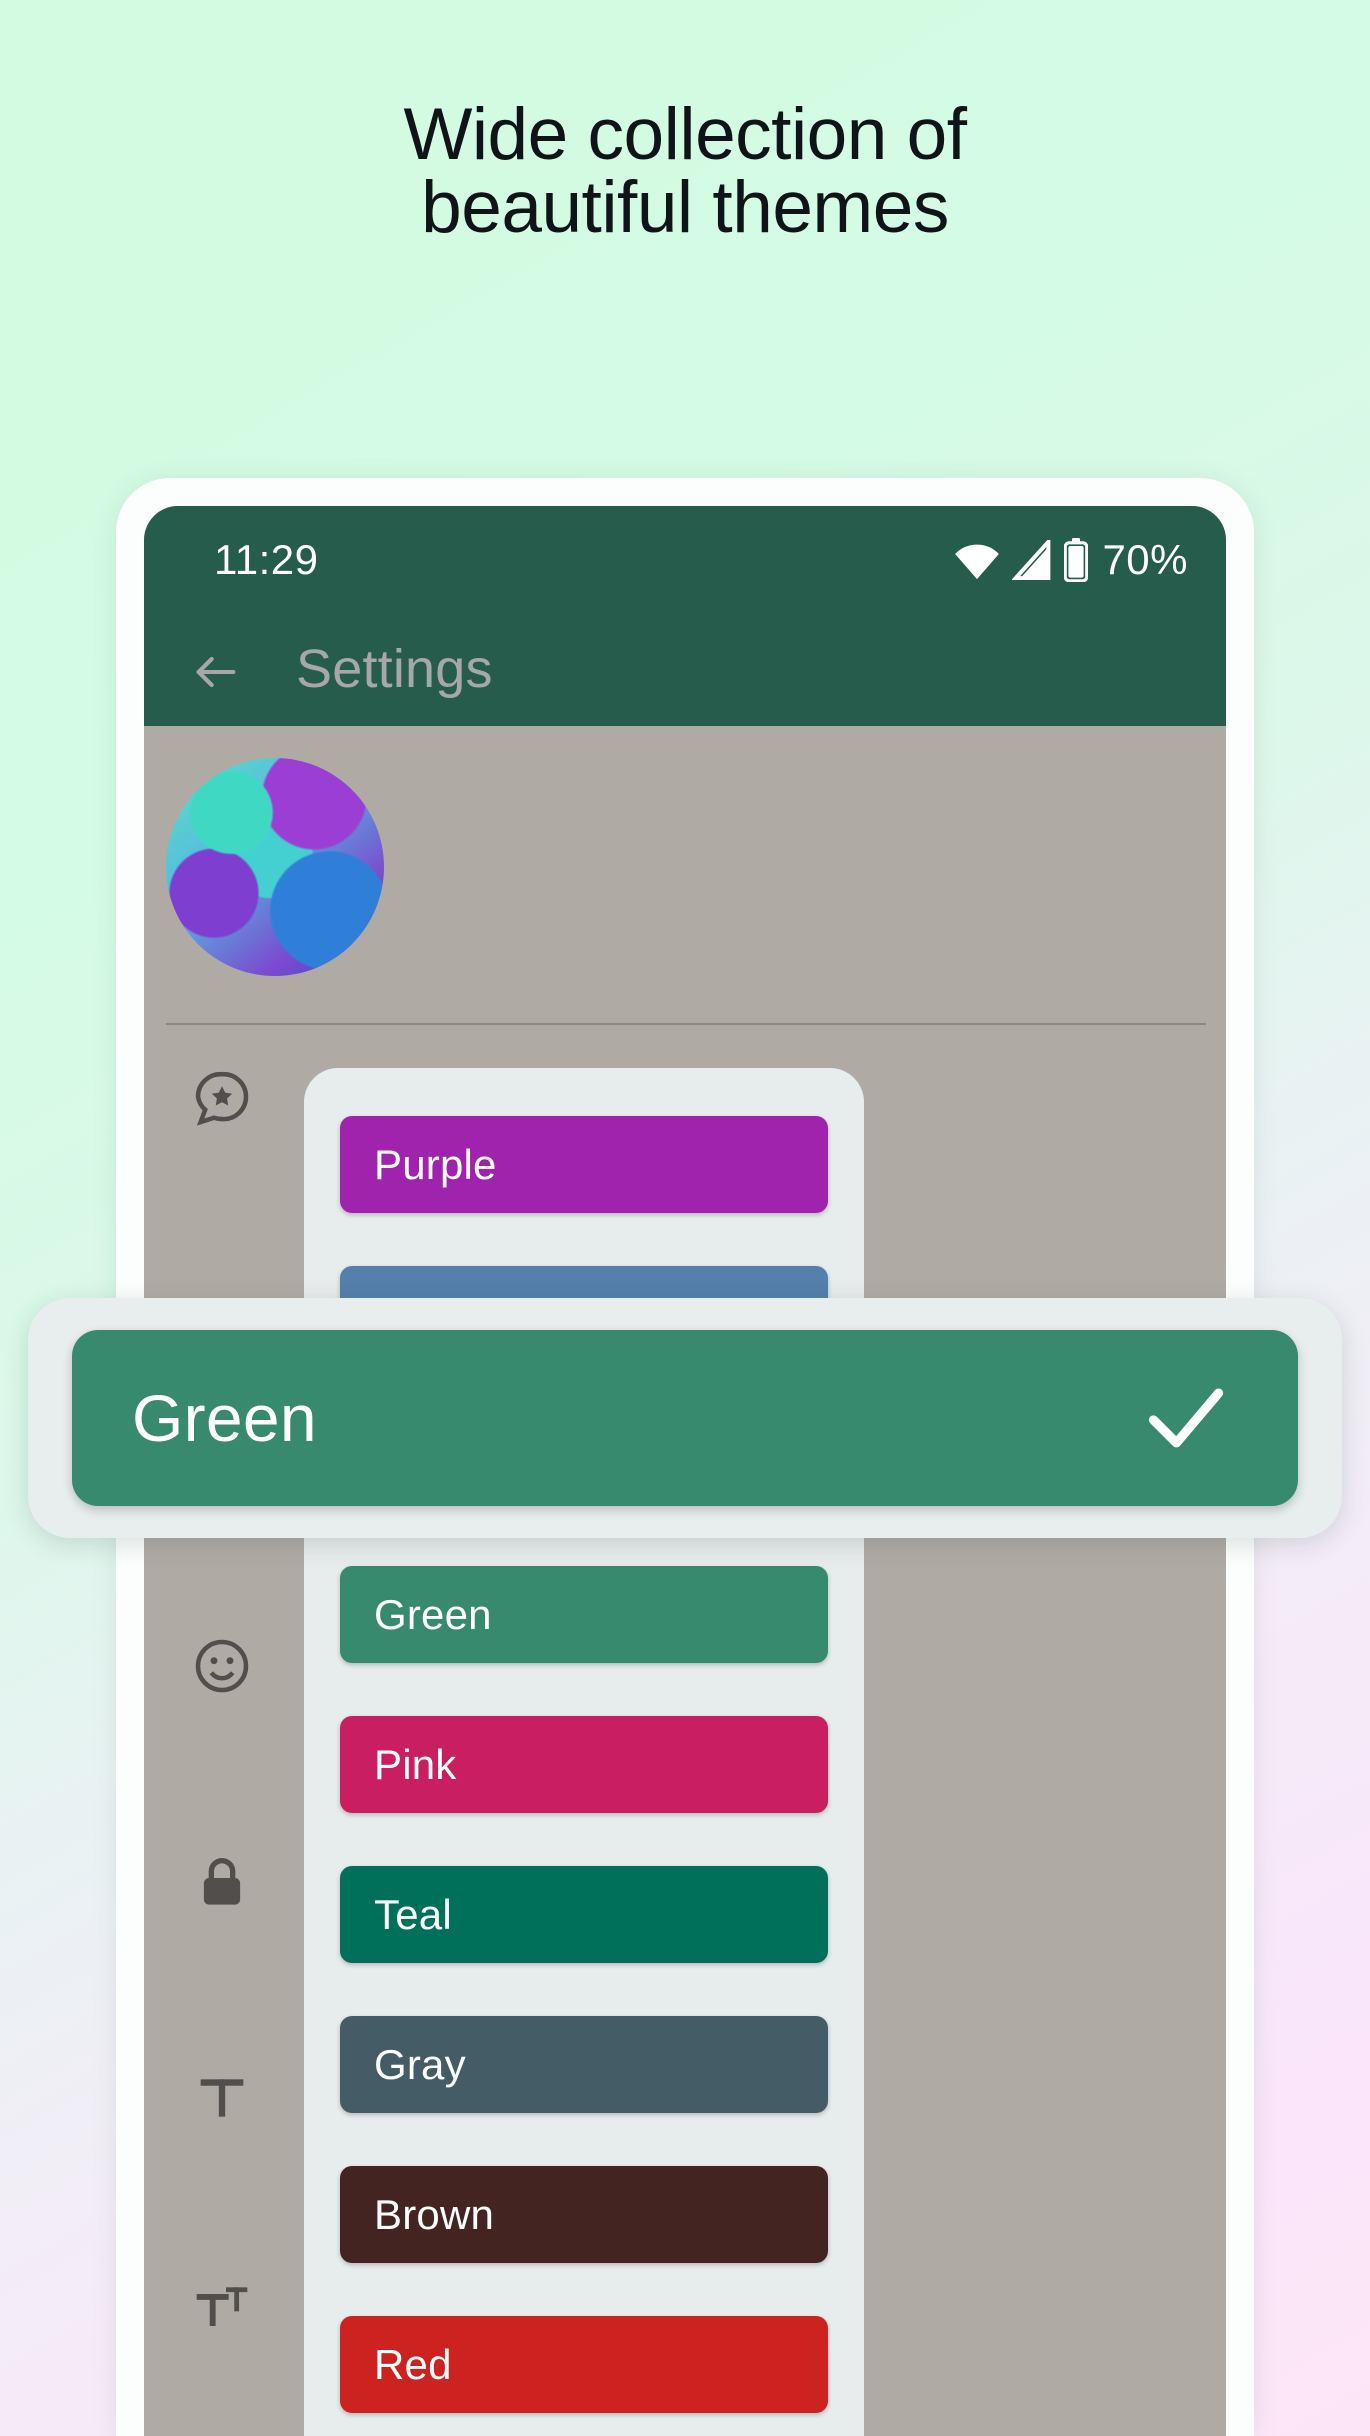 The width and height of the screenshot is (1370, 2436). Describe the element at coordinates (222, 1882) in the screenshot. I see `lock-icon` at that location.